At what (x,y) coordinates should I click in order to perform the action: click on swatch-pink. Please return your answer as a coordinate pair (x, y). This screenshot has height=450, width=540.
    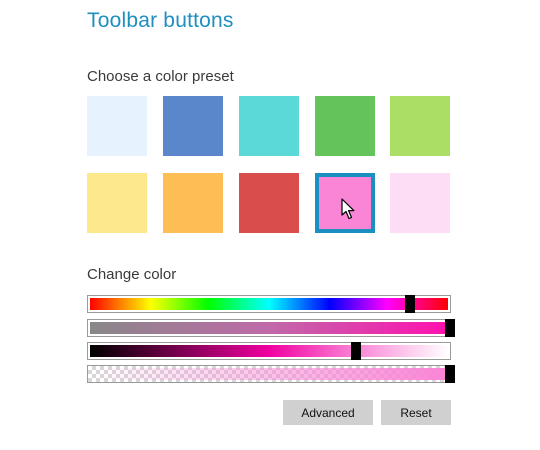
    Looking at the image, I should click on (345, 203).